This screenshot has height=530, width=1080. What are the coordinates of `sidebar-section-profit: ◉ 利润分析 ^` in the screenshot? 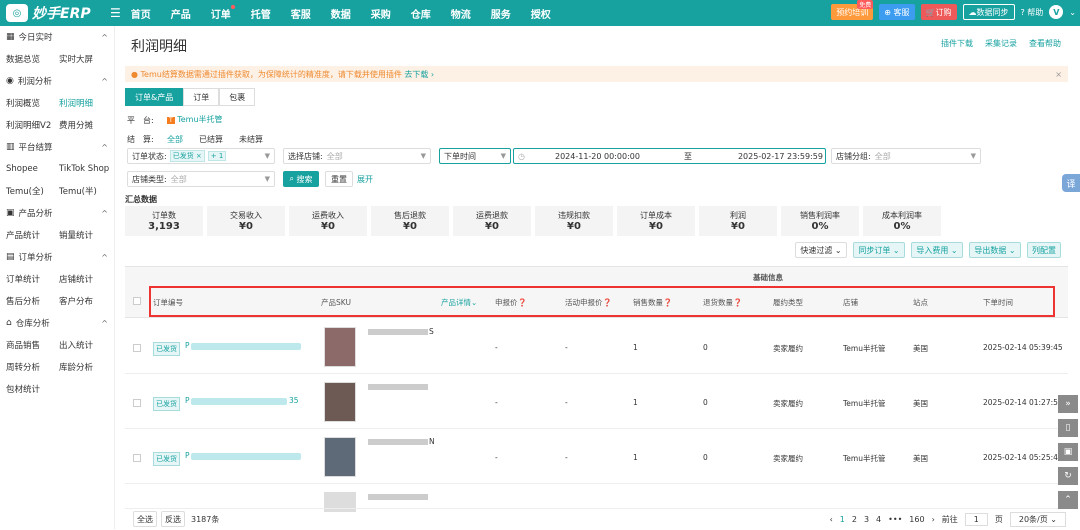 It's located at (57, 81).